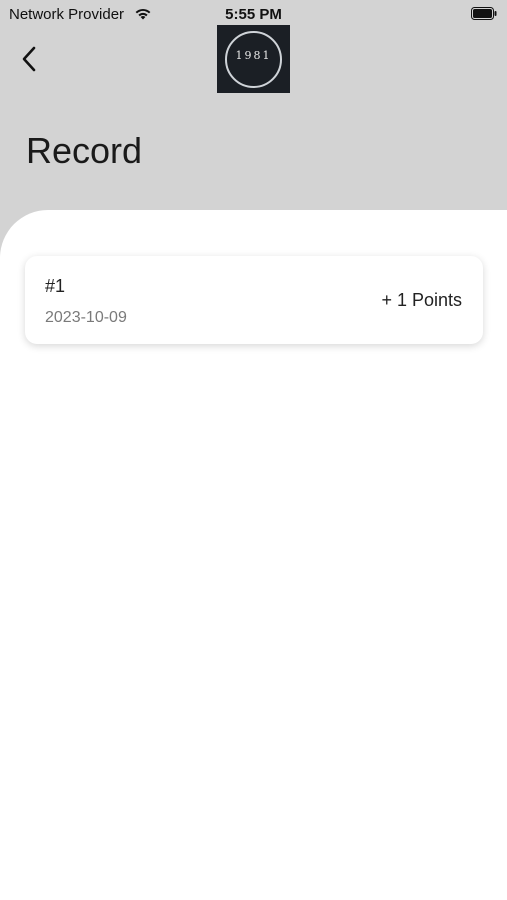  I want to click on back-button, so click(29, 59).